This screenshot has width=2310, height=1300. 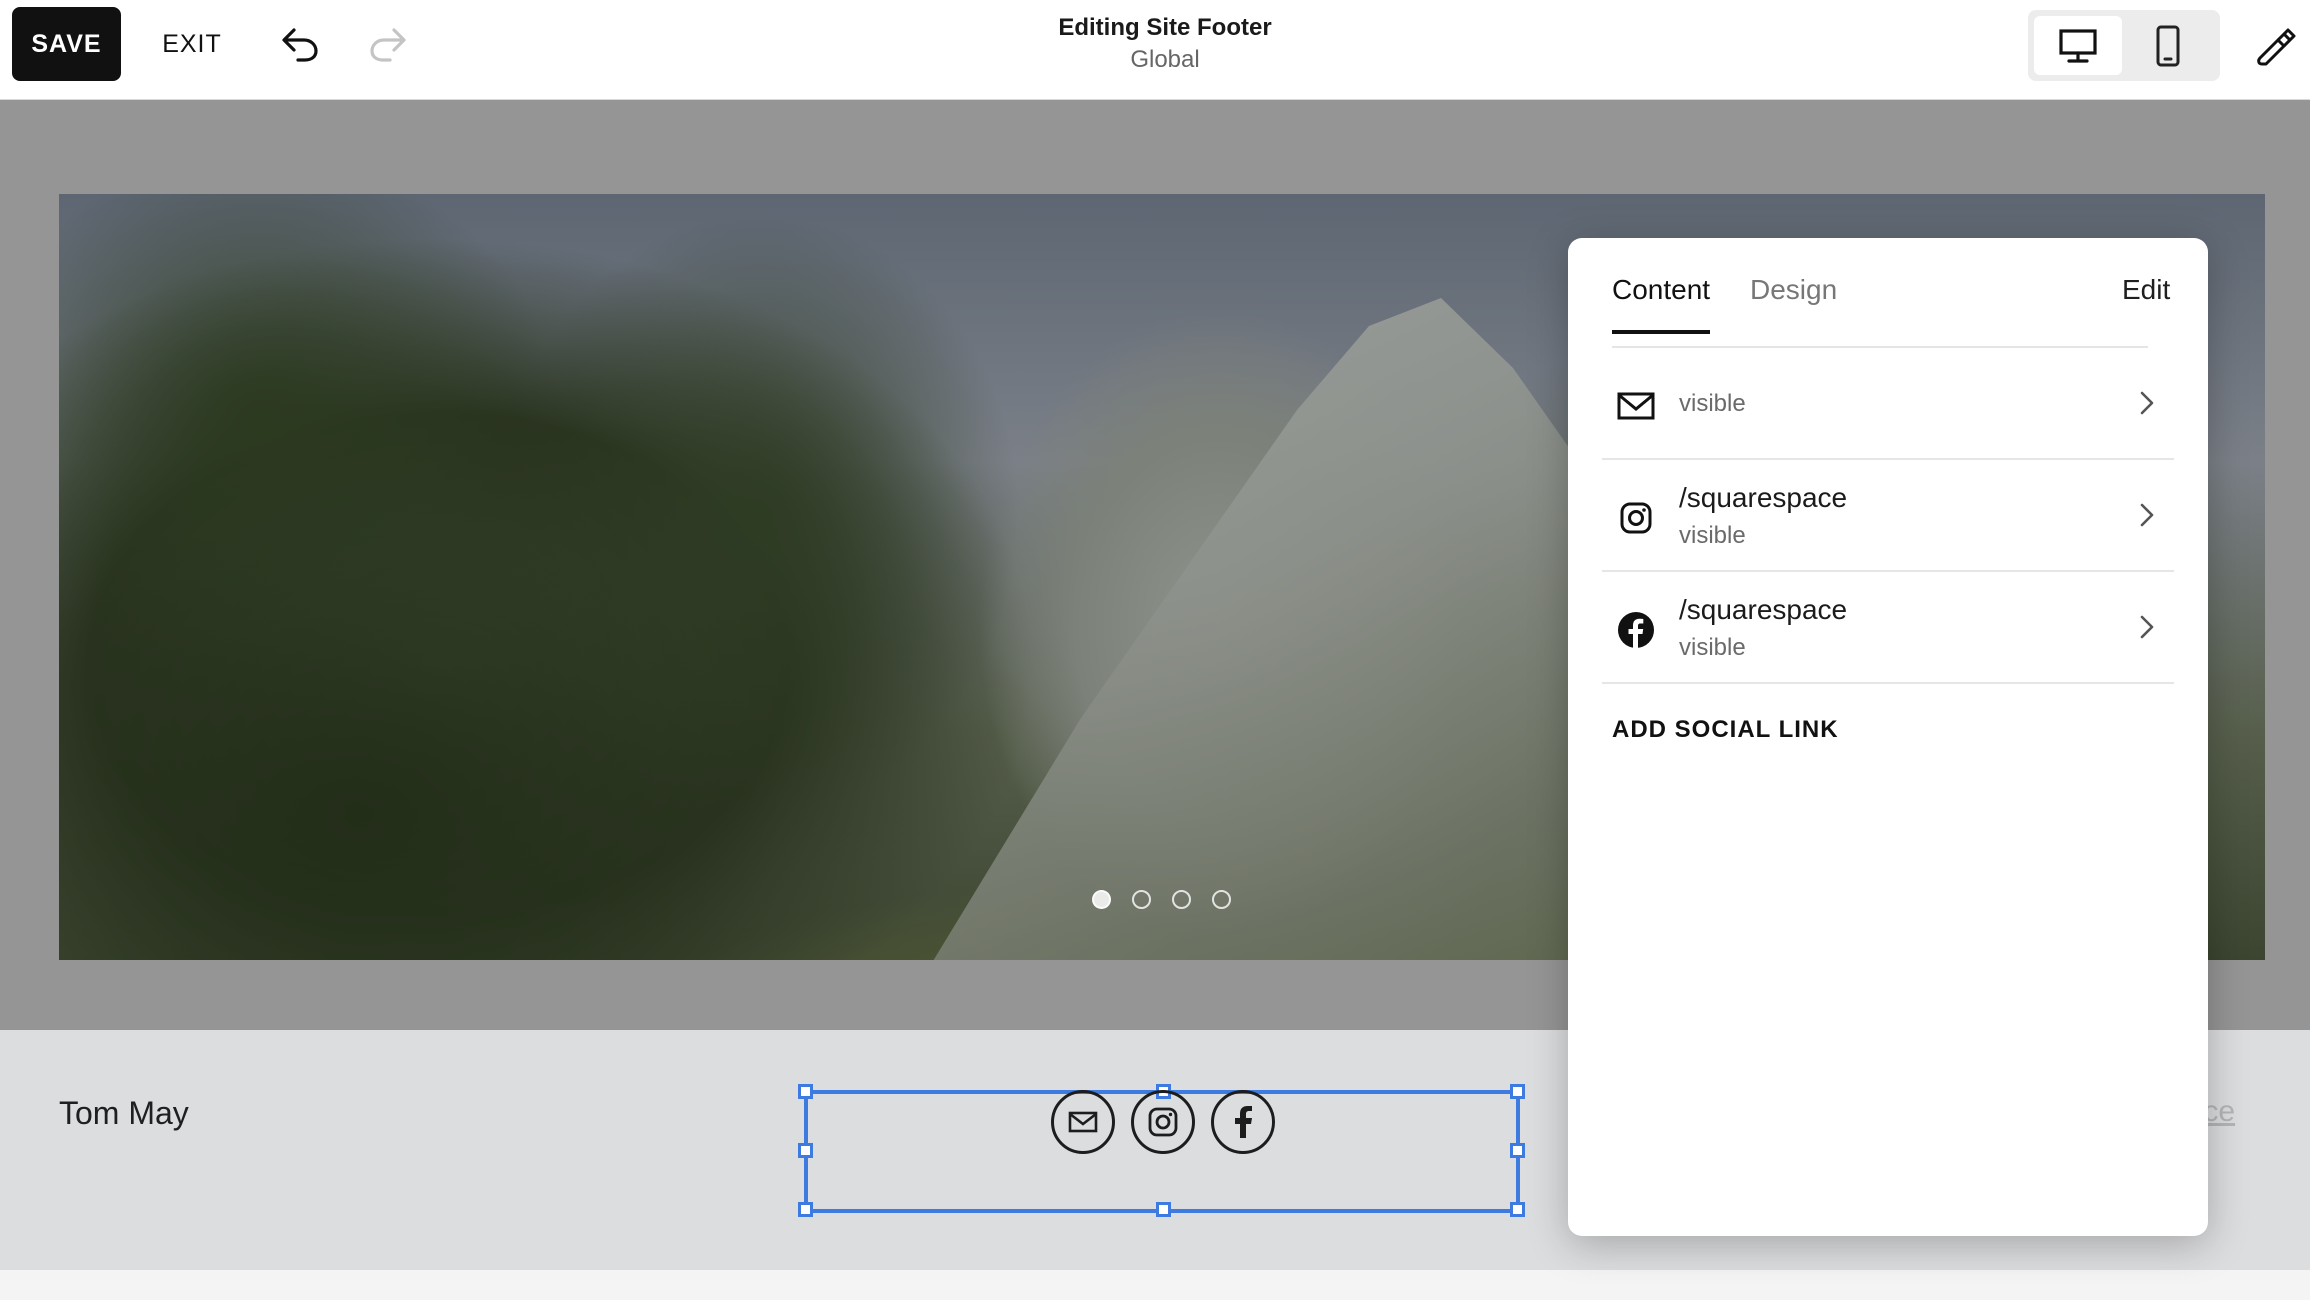 I want to click on editing-title: Editing Site Footer Global, so click(x=1165, y=44).